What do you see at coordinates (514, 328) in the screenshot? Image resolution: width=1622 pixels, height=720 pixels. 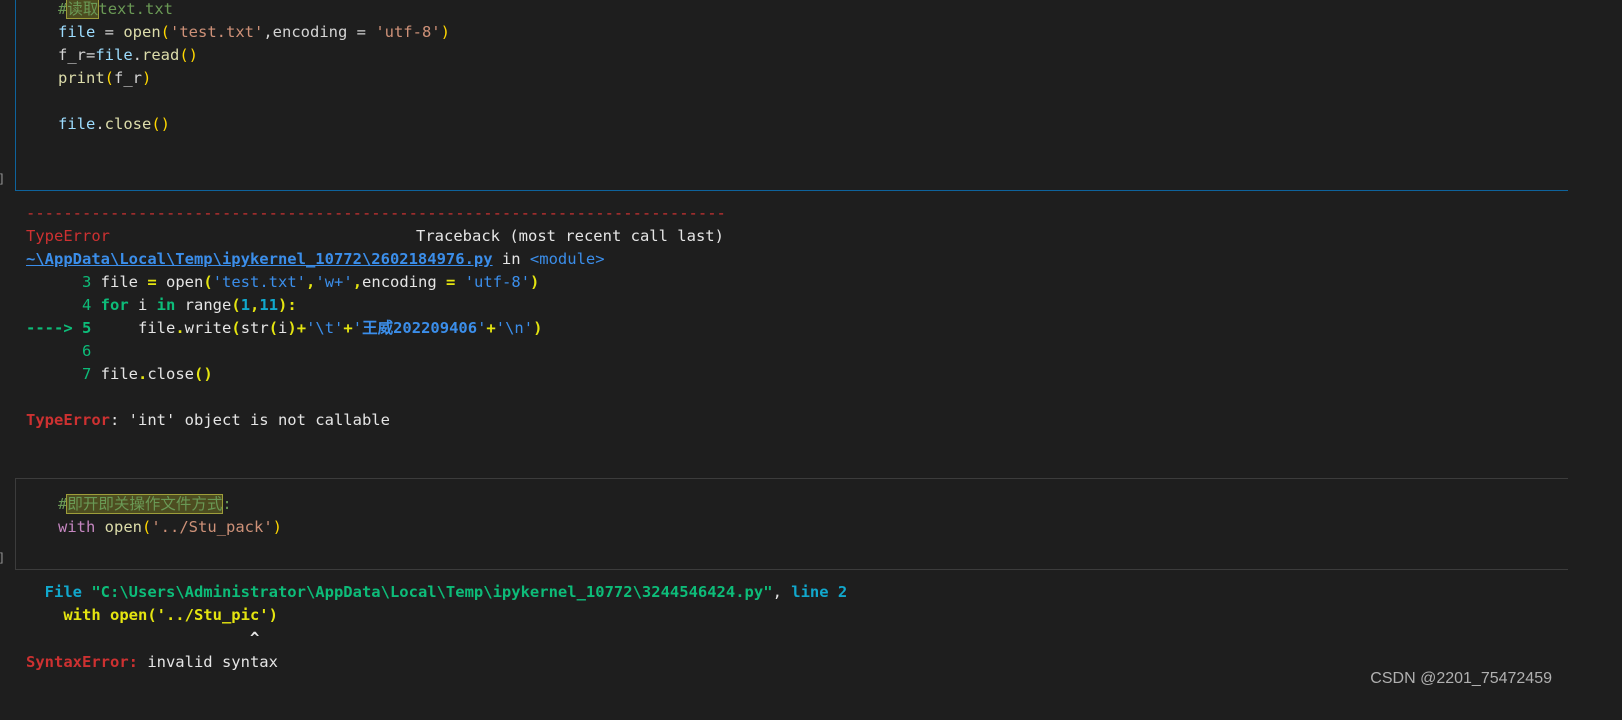 I see `token: '\n'` at bounding box center [514, 328].